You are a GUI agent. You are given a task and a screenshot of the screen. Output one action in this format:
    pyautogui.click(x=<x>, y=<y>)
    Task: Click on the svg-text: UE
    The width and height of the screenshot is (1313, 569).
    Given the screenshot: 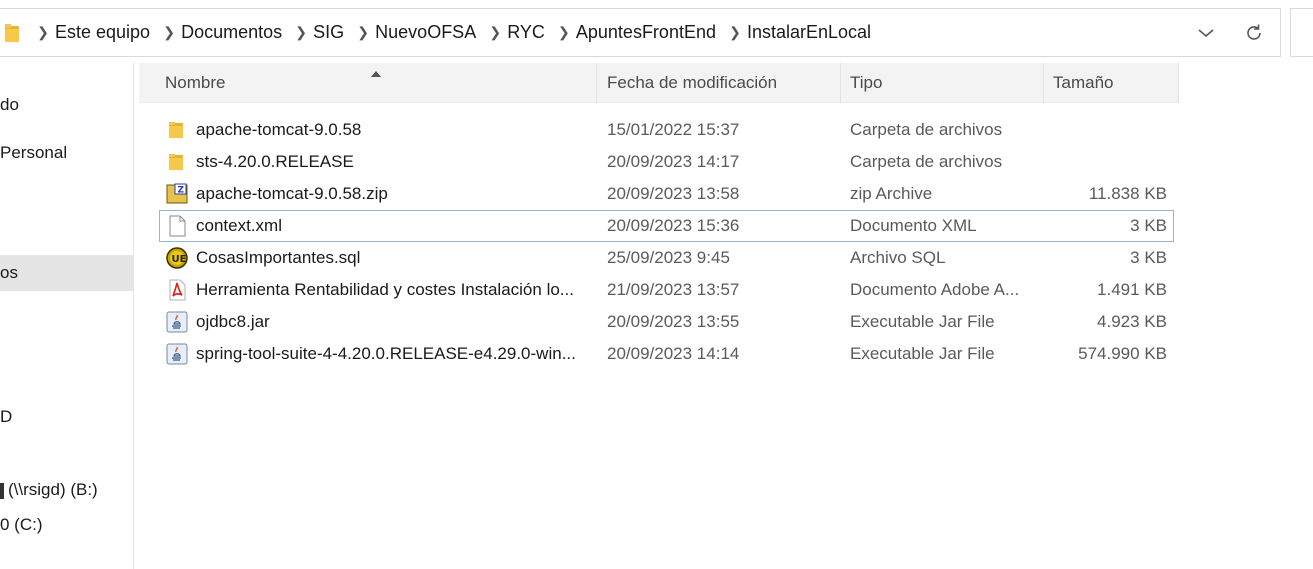 What is the action you would take?
    pyautogui.click(x=179, y=259)
    